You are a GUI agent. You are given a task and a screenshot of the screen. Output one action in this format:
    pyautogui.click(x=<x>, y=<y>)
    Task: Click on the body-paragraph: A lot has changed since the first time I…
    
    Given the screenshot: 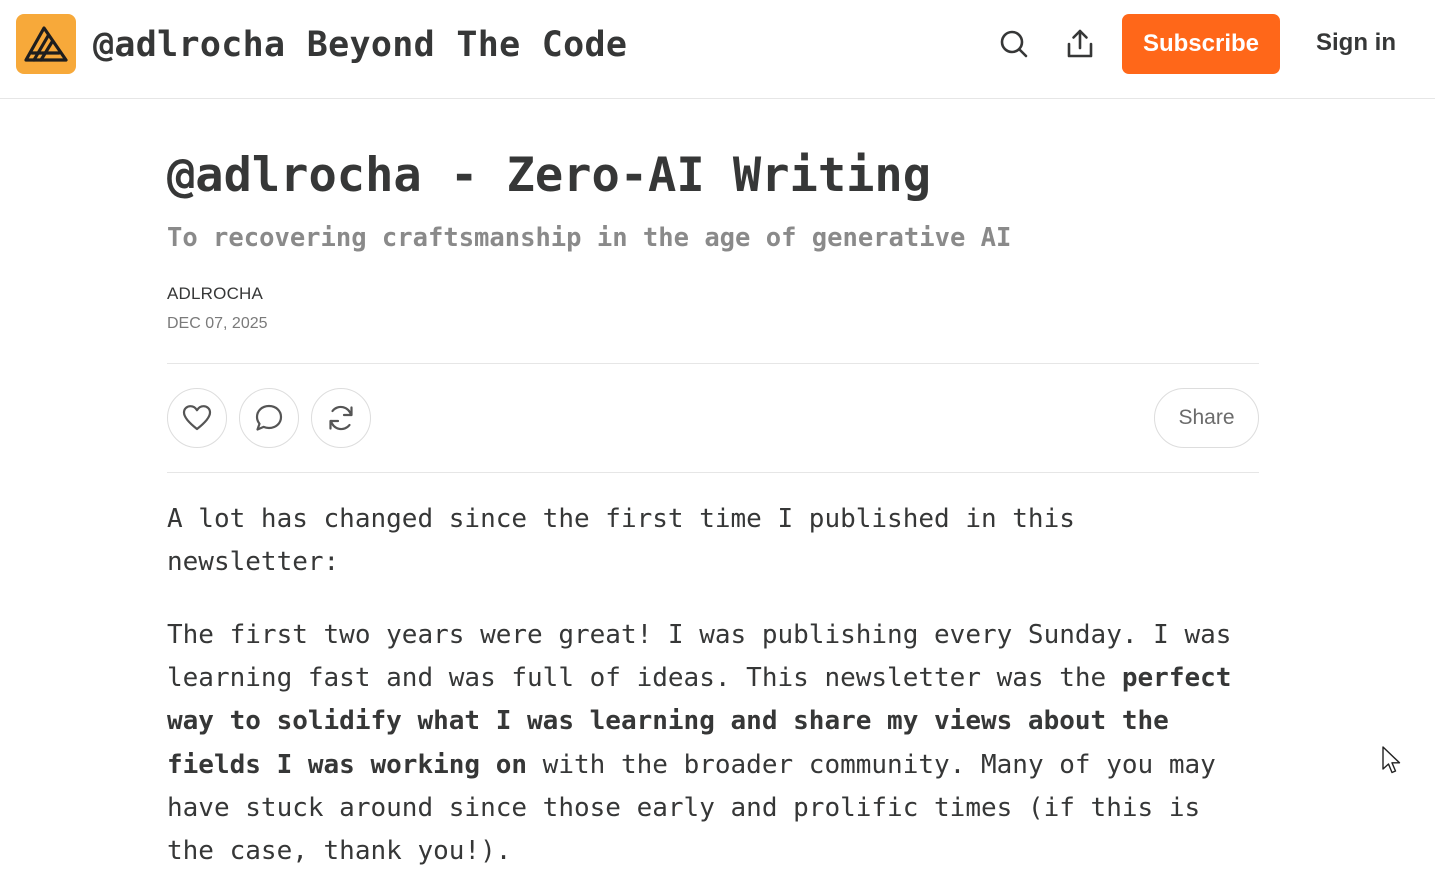 What is the action you would take?
    pyautogui.click(x=621, y=541)
    